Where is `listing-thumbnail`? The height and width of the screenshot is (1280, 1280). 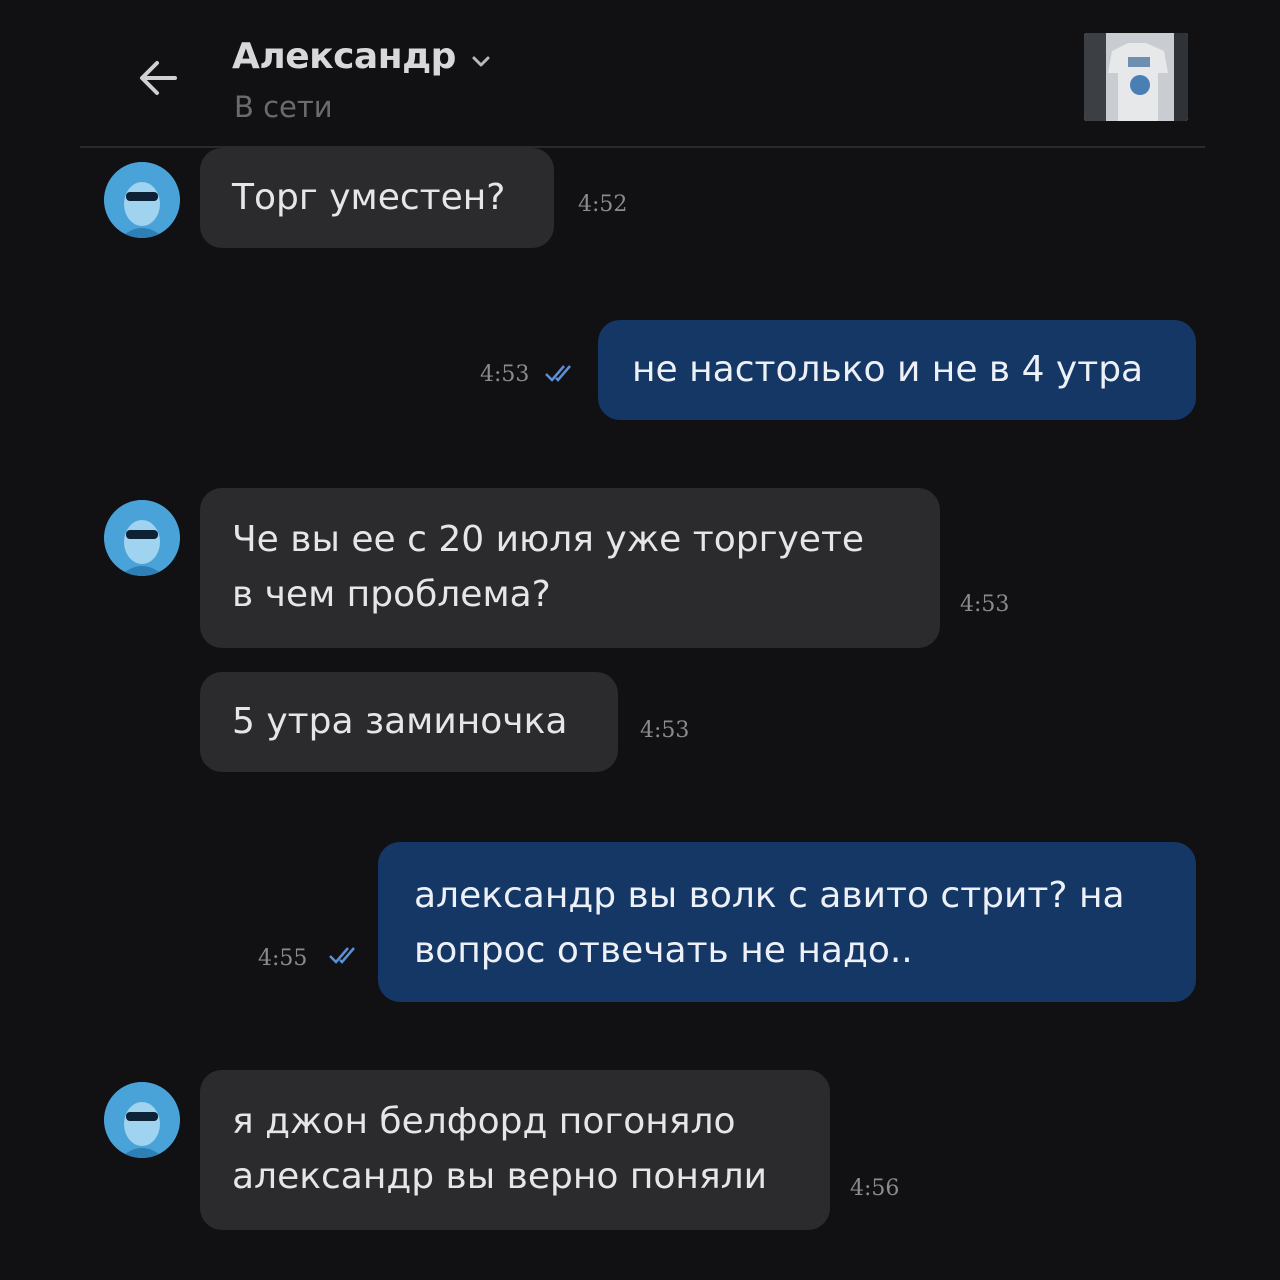 listing-thumbnail is located at coordinates (1136, 77).